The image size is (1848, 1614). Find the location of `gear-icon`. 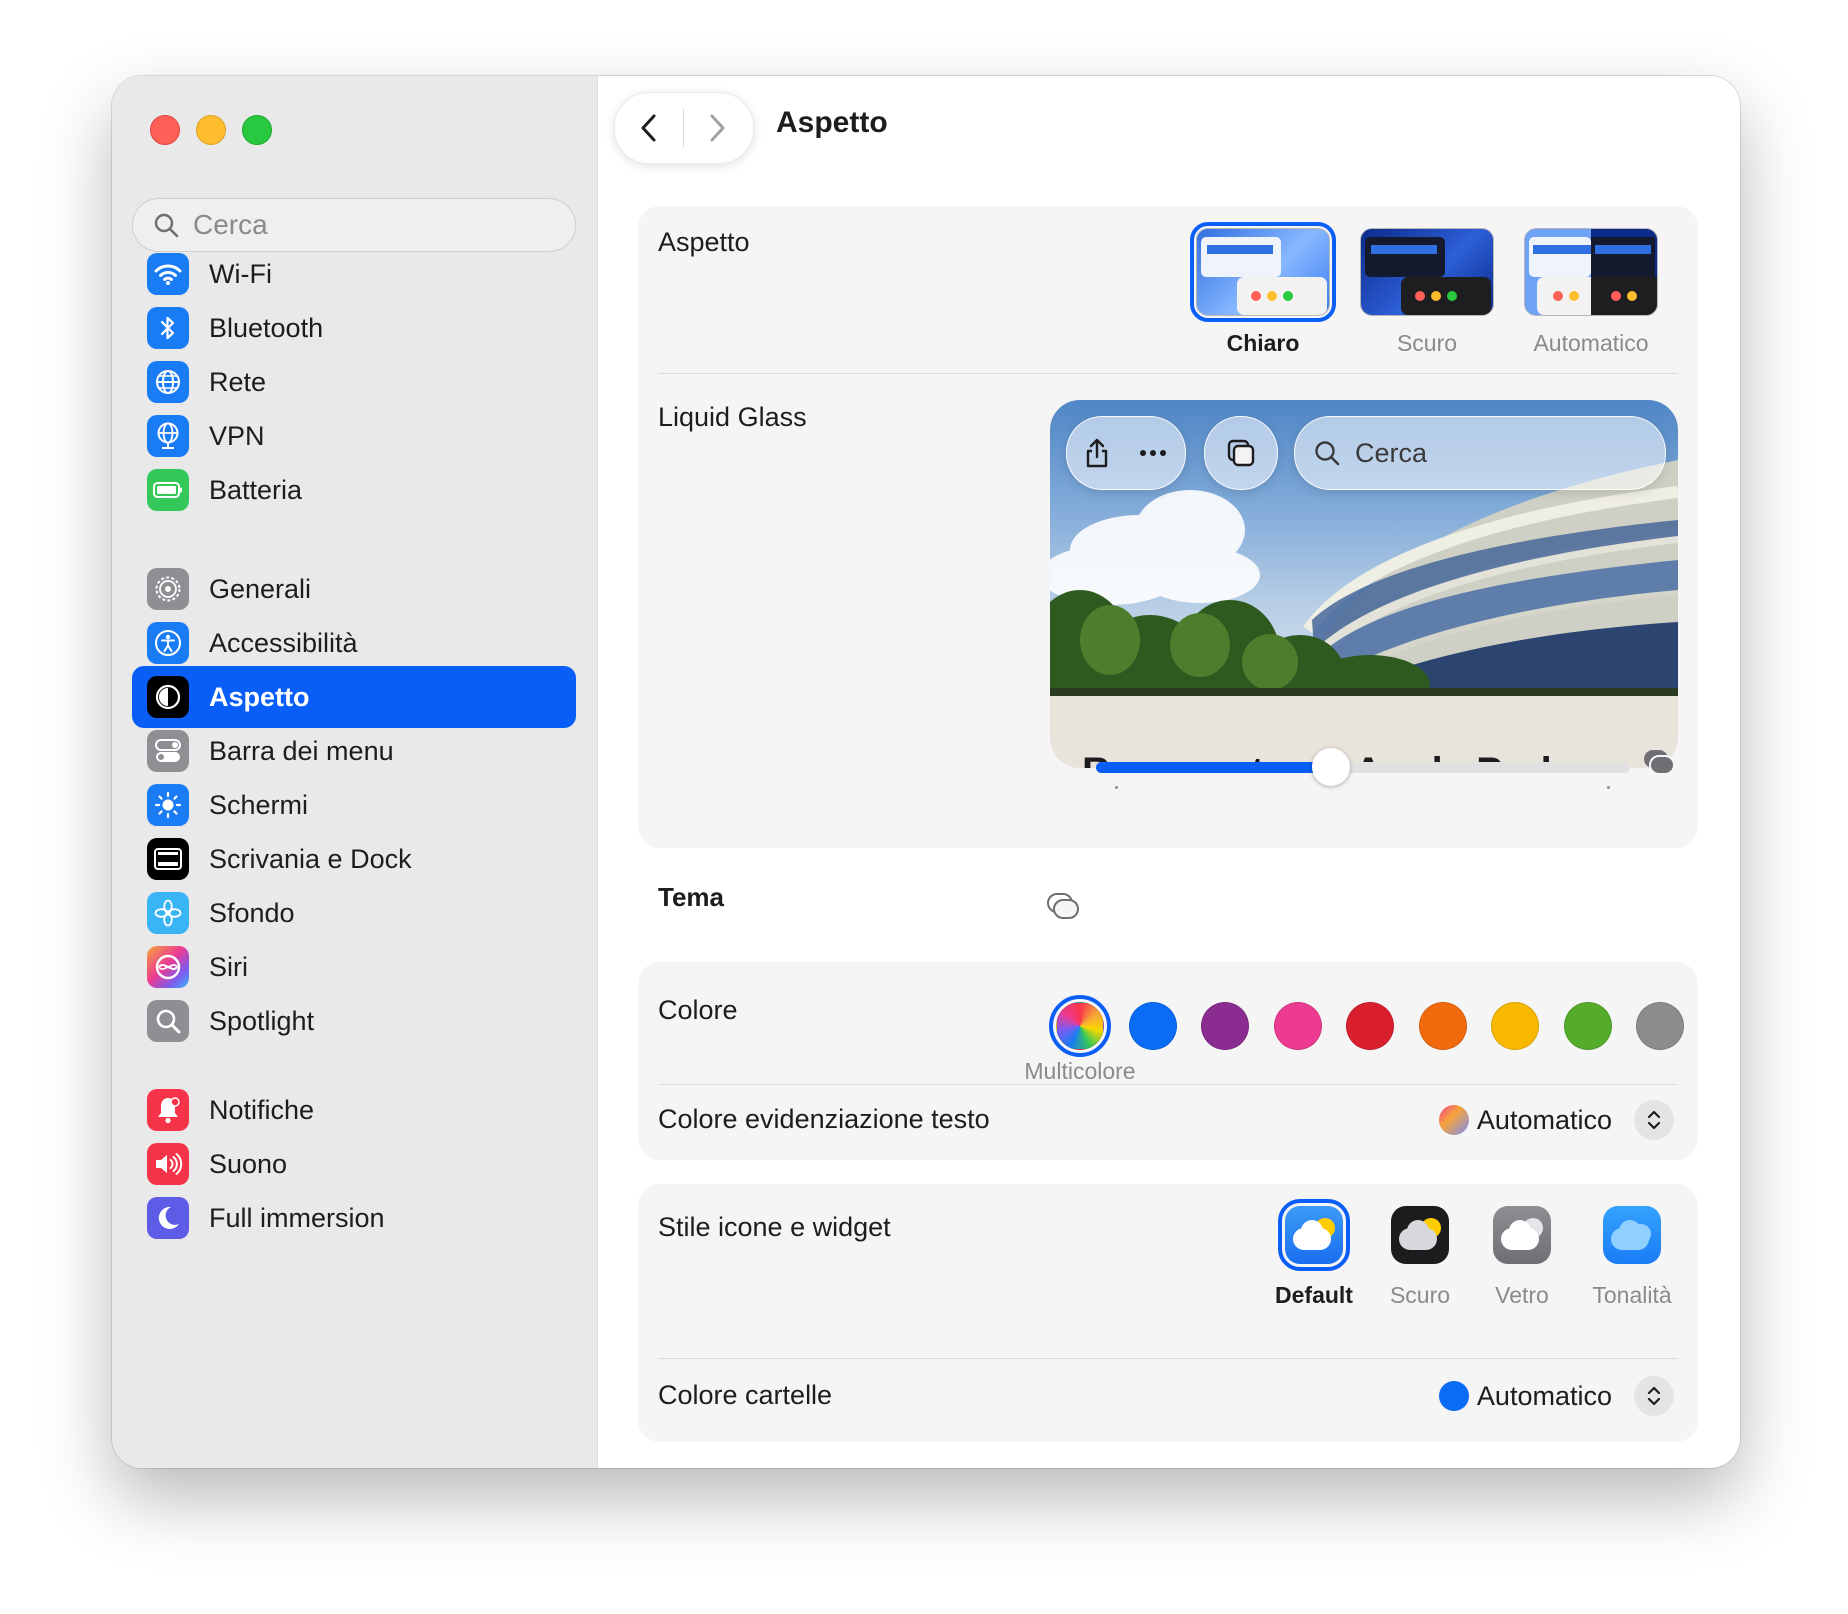

gear-icon is located at coordinates (168, 589).